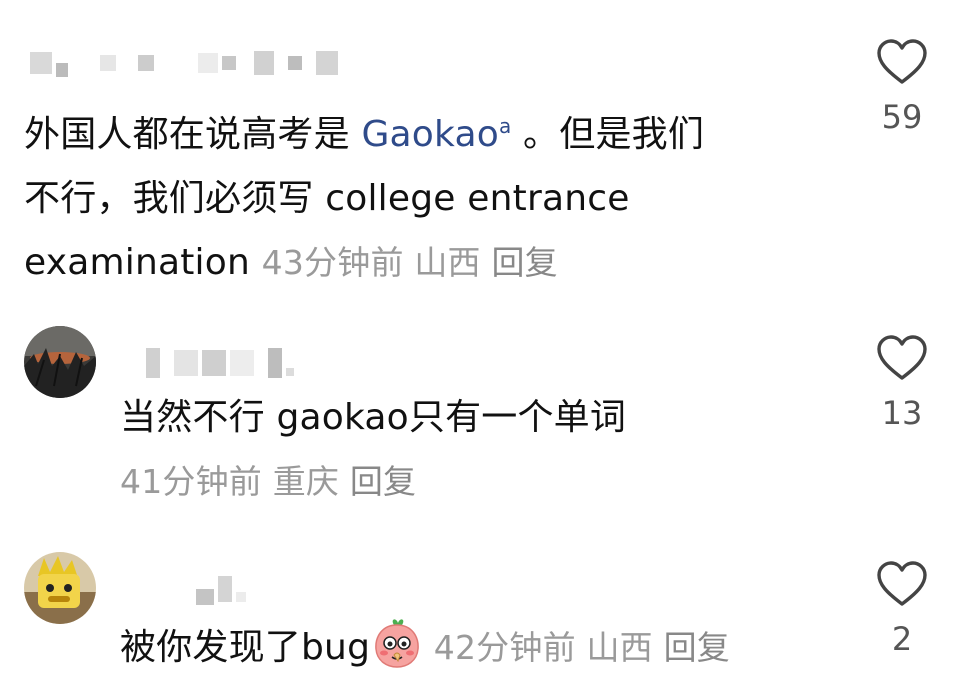  I want to click on comment-text-line: 不行，我们必须写 college entrance, so click(327, 198).